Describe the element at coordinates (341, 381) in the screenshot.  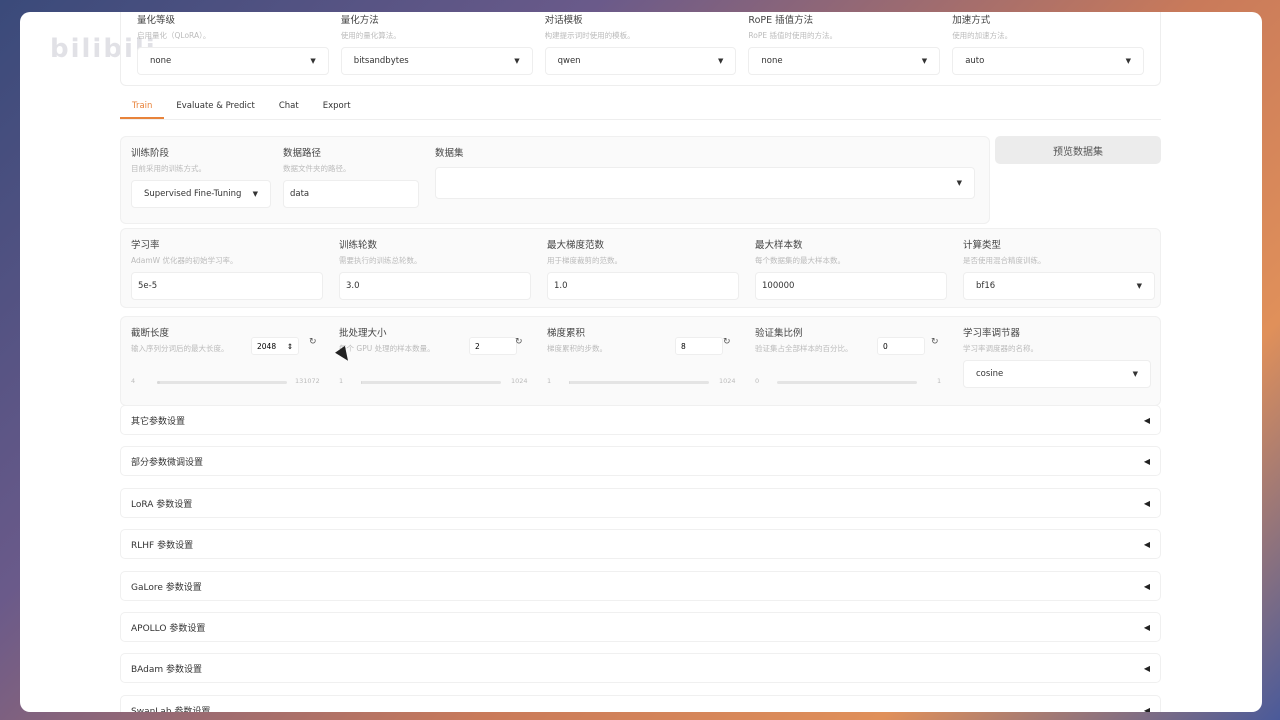
I see `slider-min: 1` at that location.